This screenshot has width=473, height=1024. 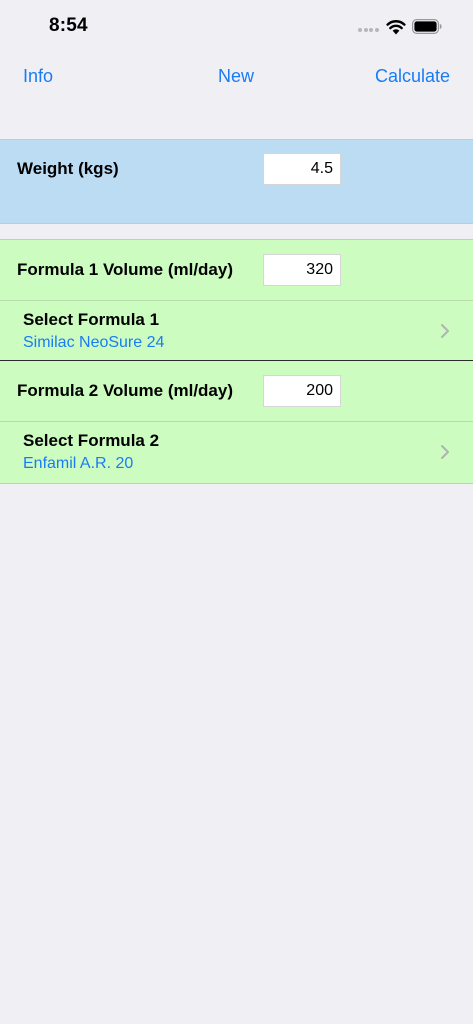 What do you see at coordinates (427, 26) in the screenshot?
I see `battery-icon` at bounding box center [427, 26].